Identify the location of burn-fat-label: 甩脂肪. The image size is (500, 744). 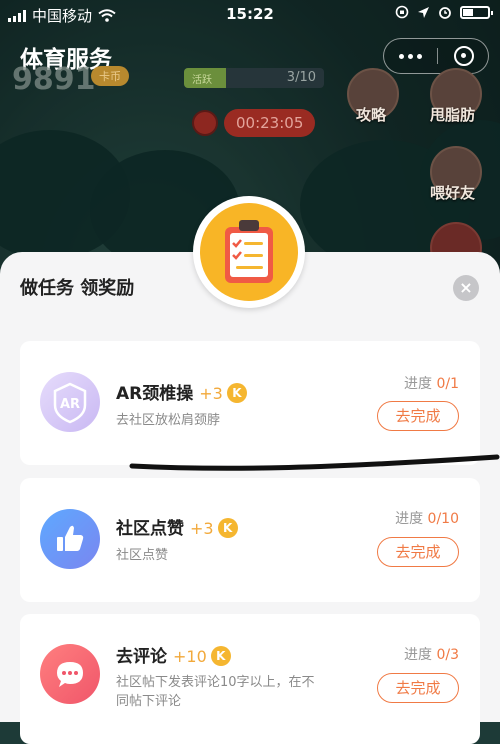
(453, 115).